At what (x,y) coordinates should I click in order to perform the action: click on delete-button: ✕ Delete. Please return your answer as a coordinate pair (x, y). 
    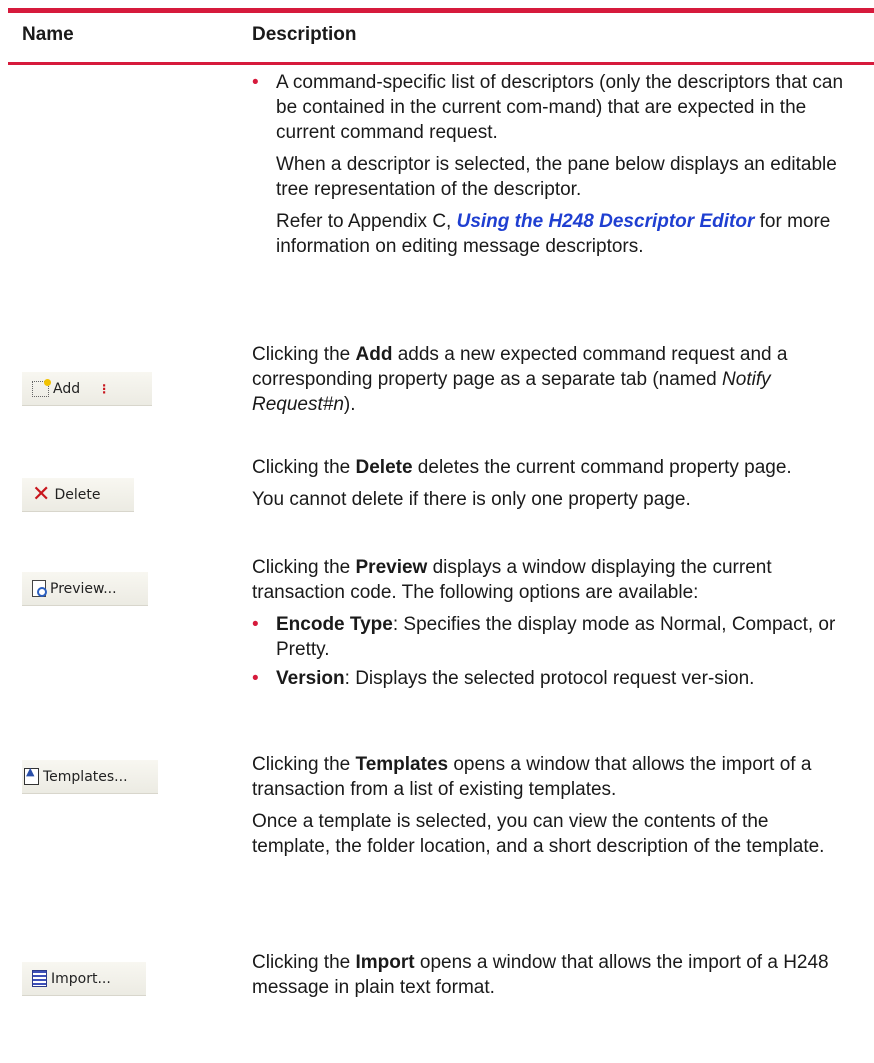
    Looking at the image, I should click on (78, 495).